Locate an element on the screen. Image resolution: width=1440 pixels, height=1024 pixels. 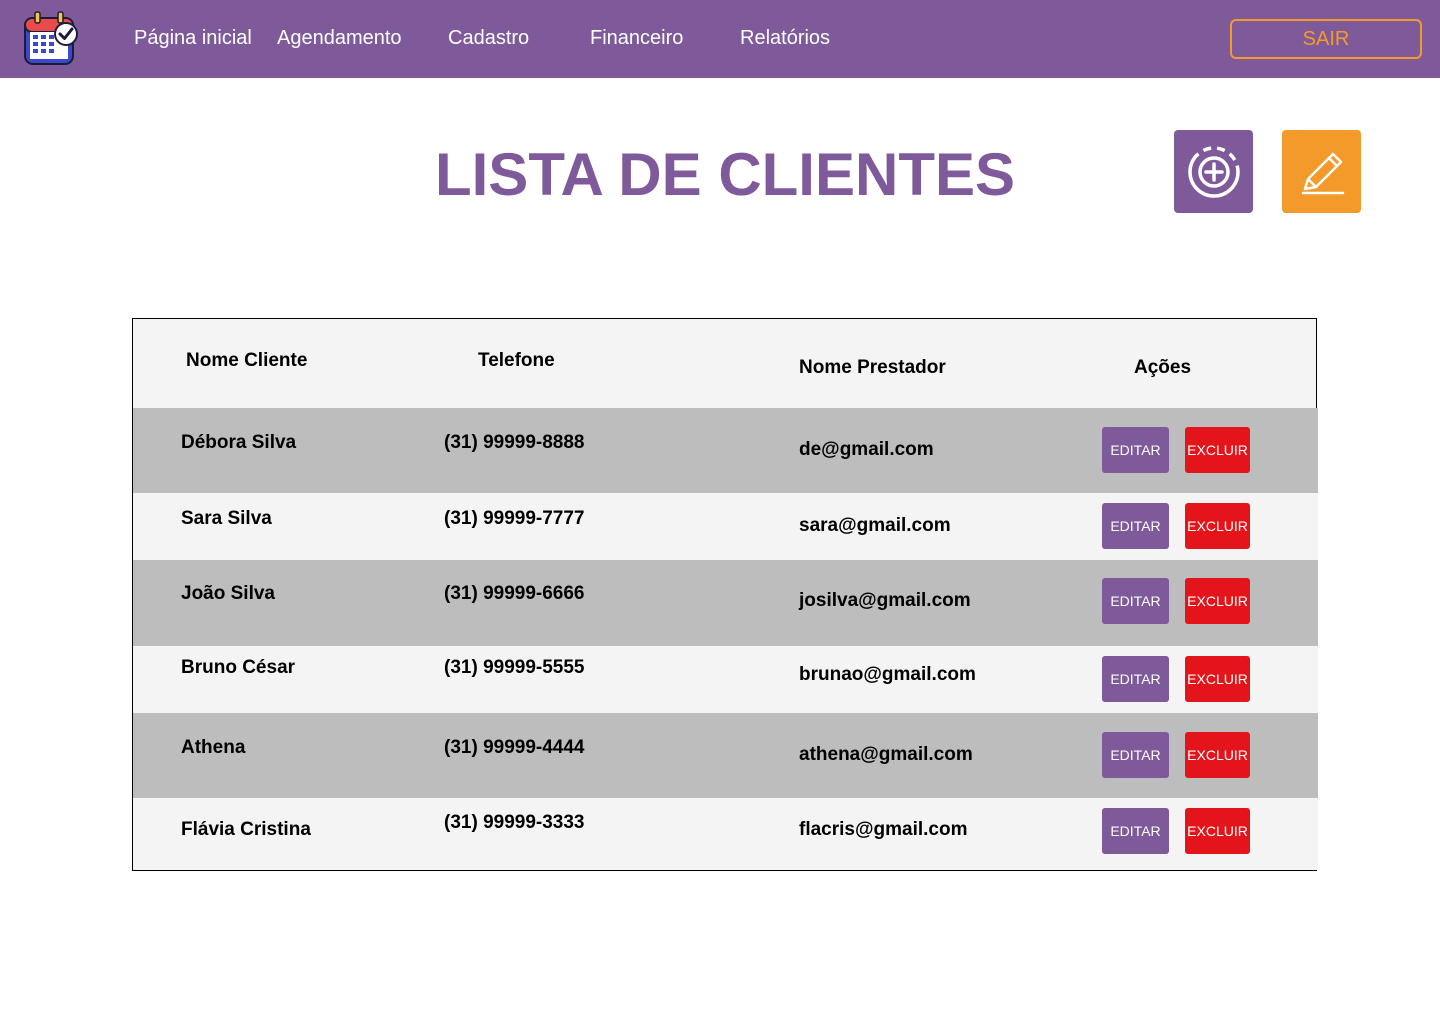
cell-email: flacris@gmail.com is located at coordinates (883, 829).